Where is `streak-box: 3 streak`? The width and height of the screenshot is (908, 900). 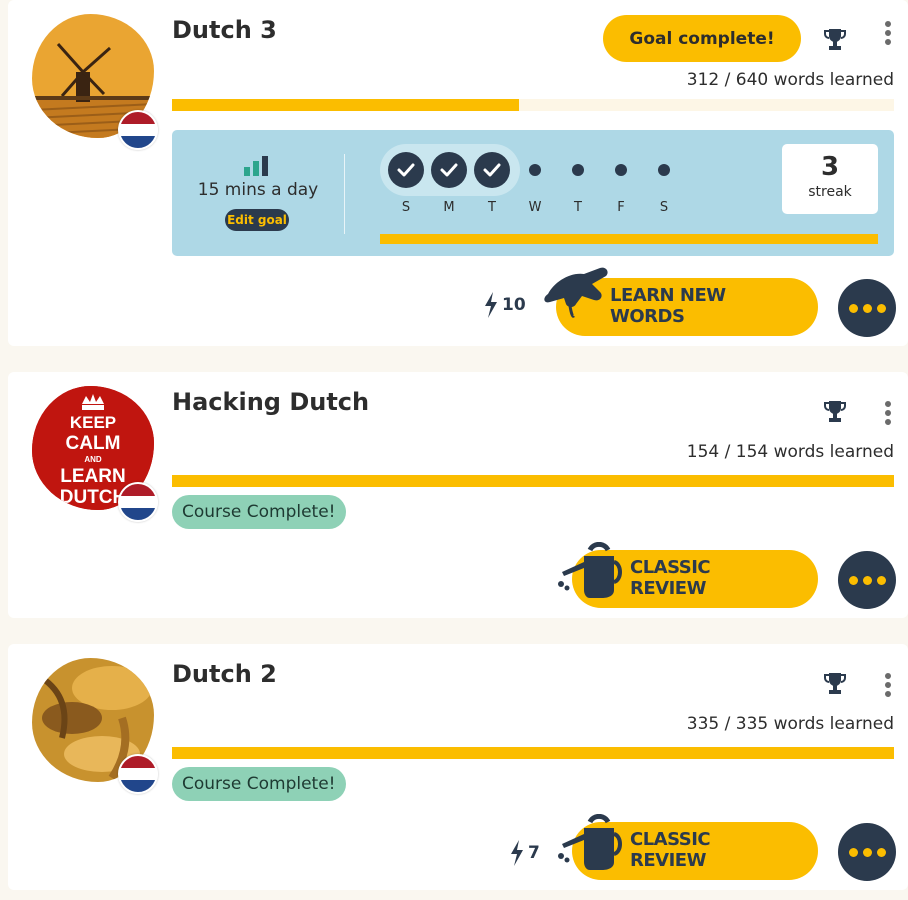
streak-box: 3 streak is located at coordinates (830, 179).